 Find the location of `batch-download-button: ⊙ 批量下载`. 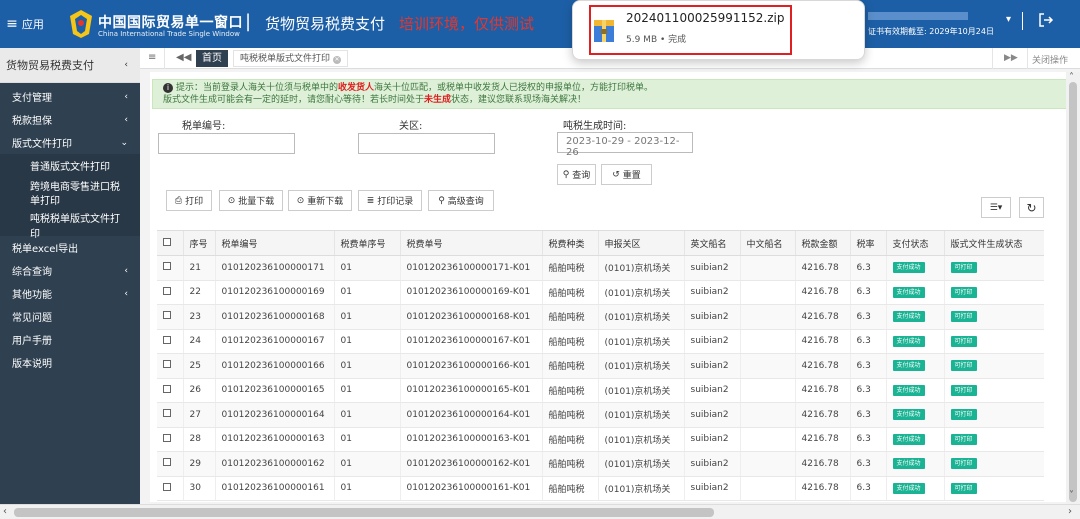

batch-download-button: ⊙ 批量下载 is located at coordinates (251, 200).